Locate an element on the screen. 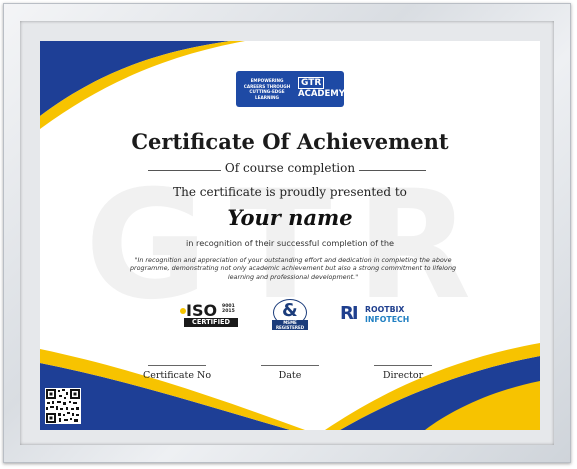 The height and width of the screenshot is (469, 577). msme-badge-icon: & MSME REGISTERED is located at coordinates (290, 315).